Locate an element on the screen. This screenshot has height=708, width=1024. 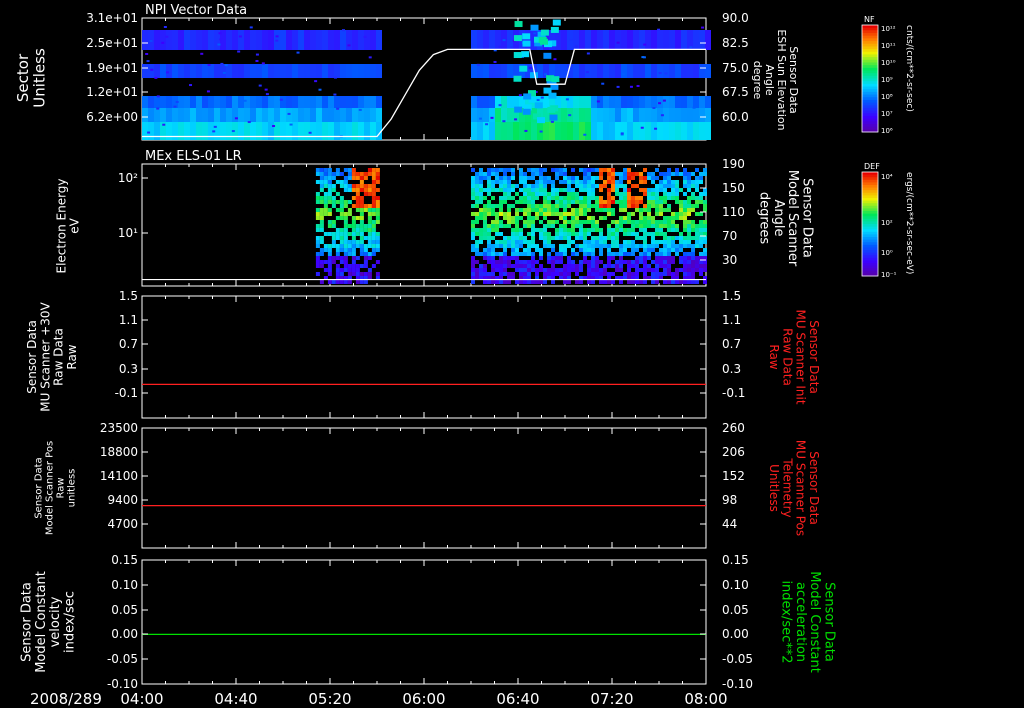
panel-3-ylabel-line: Raw Data is located at coordinates (59, 357).